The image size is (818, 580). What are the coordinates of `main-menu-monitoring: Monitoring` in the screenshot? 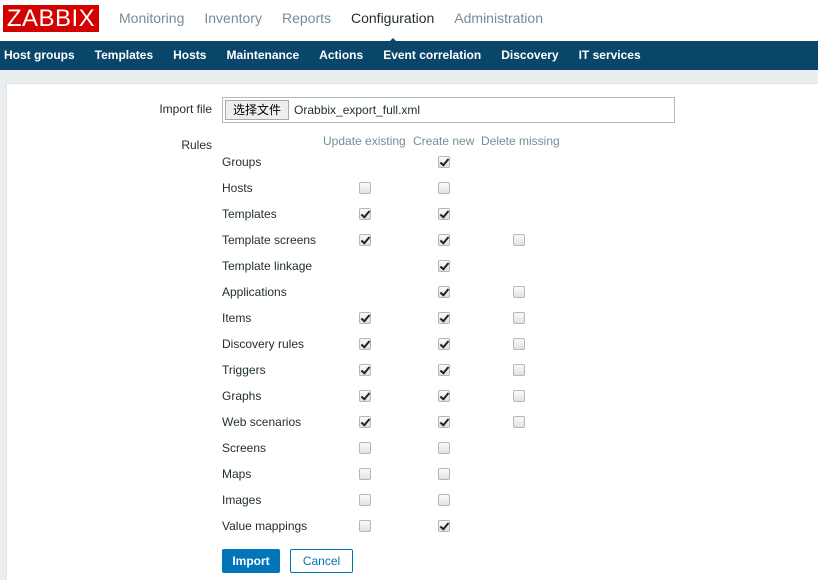 It's located at (151, 20).